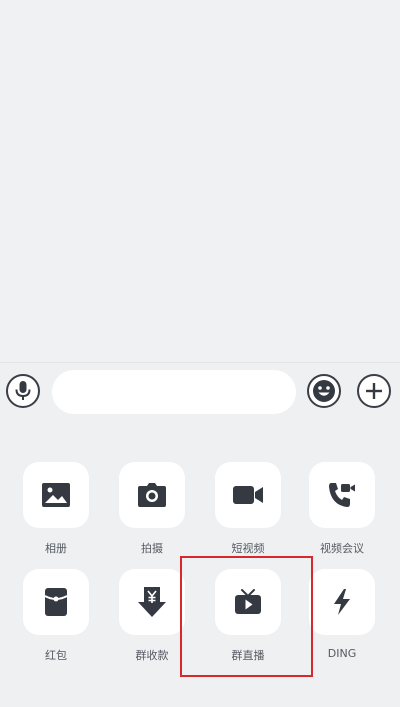 The image size is (400, 707). I want to click on smiley-face-icon, so click(324, 391).